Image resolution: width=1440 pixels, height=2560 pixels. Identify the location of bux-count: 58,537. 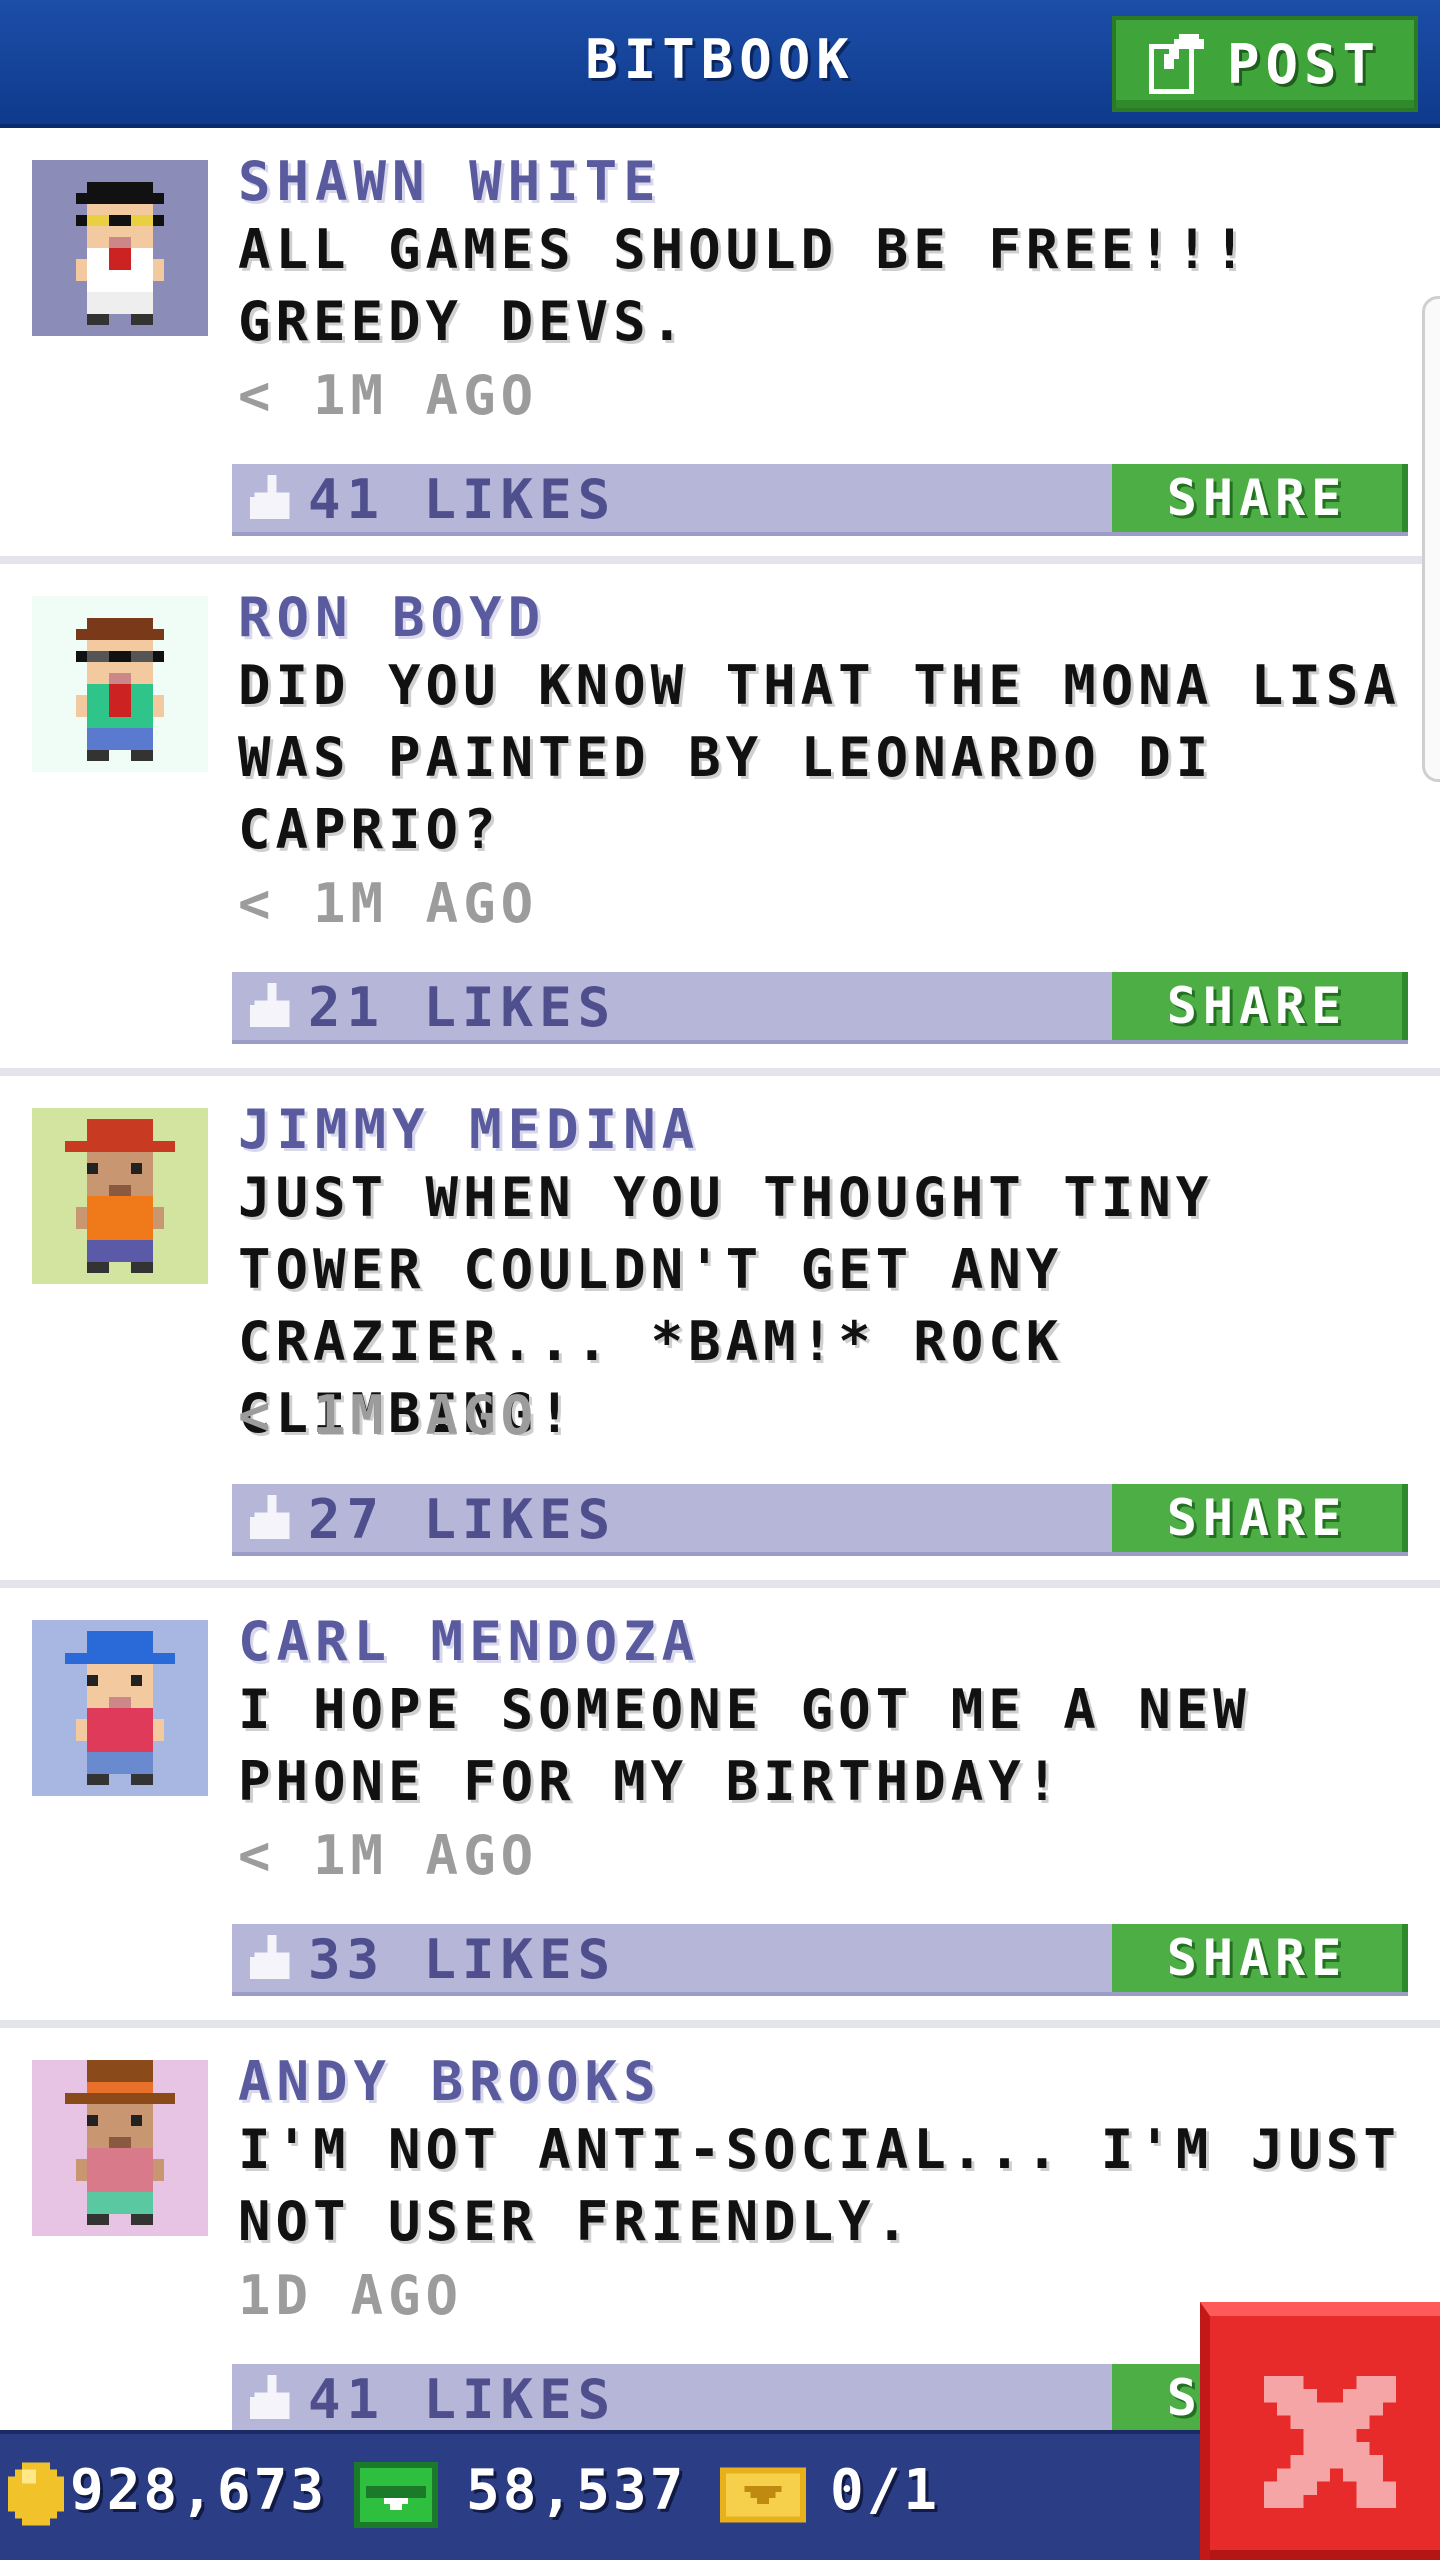
(576, 2490).